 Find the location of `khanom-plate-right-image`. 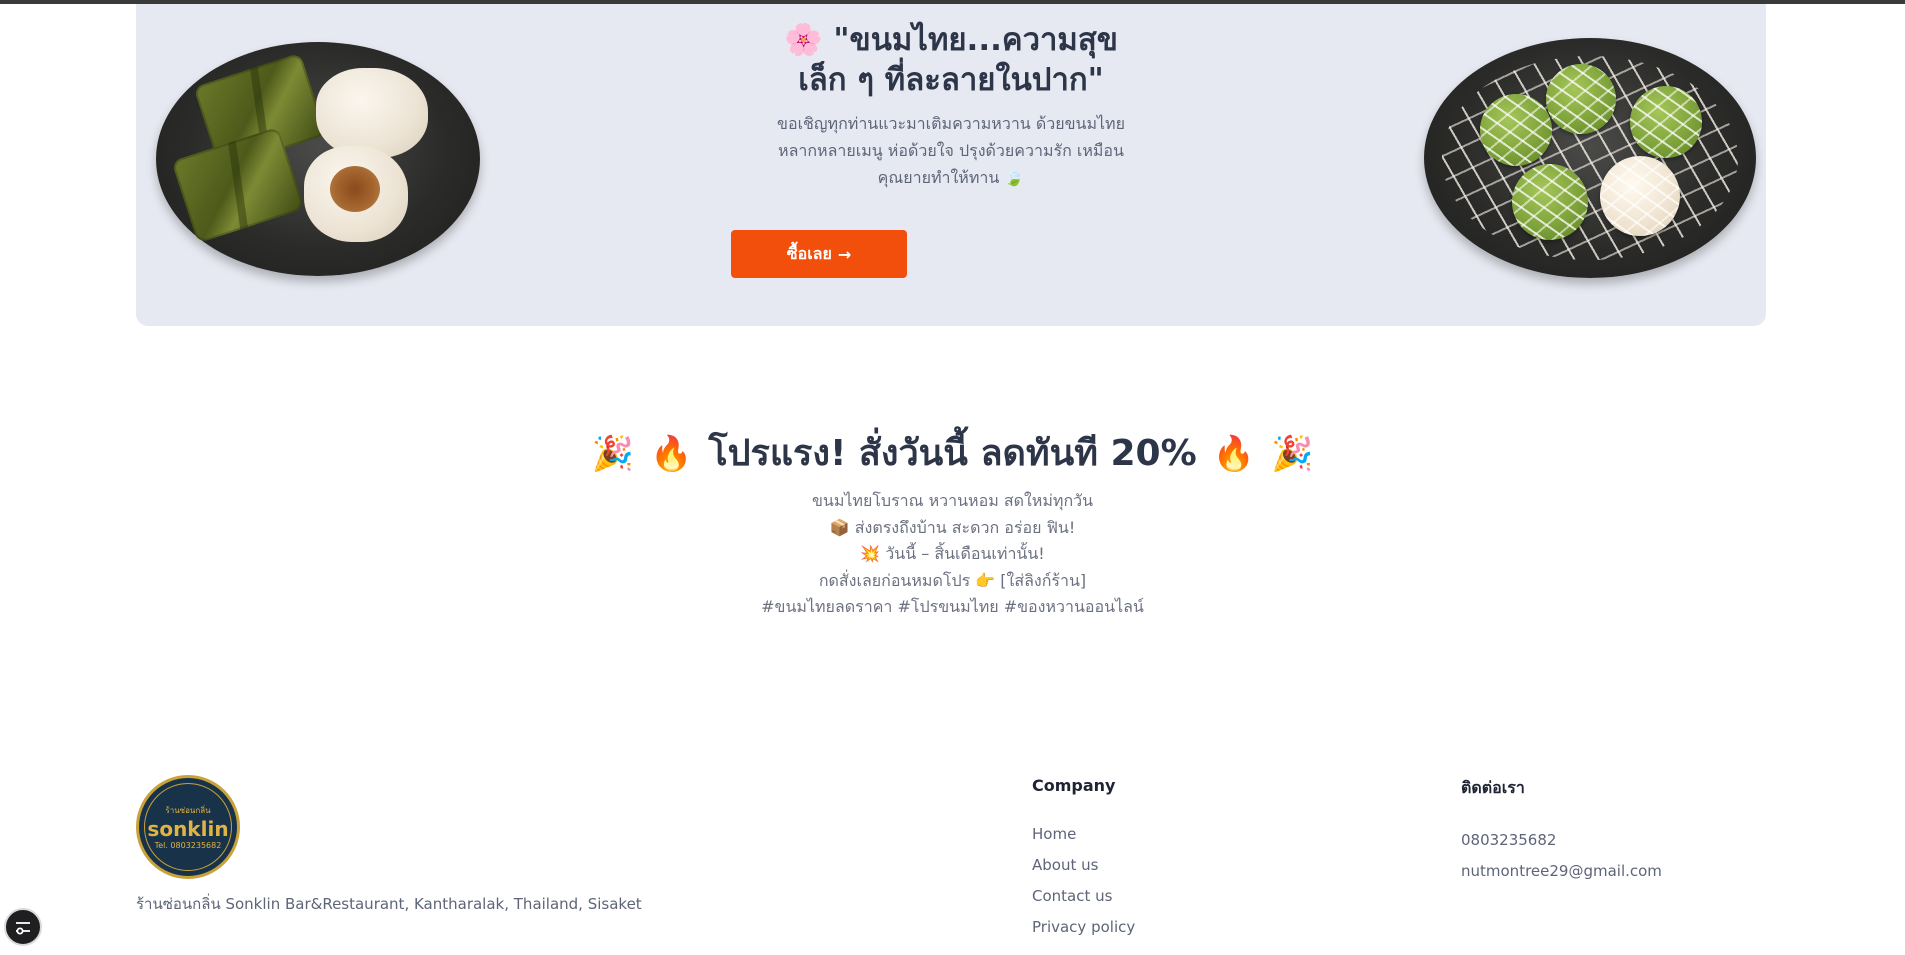

khanom-plate-right-image is located at coordinates (1590, 158).